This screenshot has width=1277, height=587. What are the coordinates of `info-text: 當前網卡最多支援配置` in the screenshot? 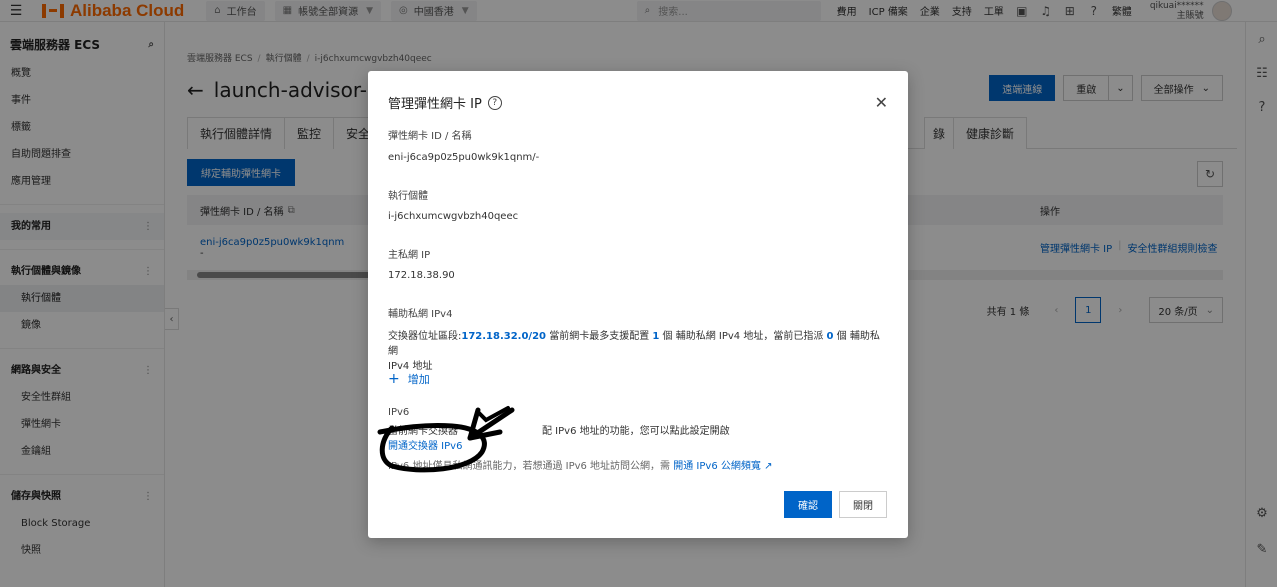 It's located at (599, 336).